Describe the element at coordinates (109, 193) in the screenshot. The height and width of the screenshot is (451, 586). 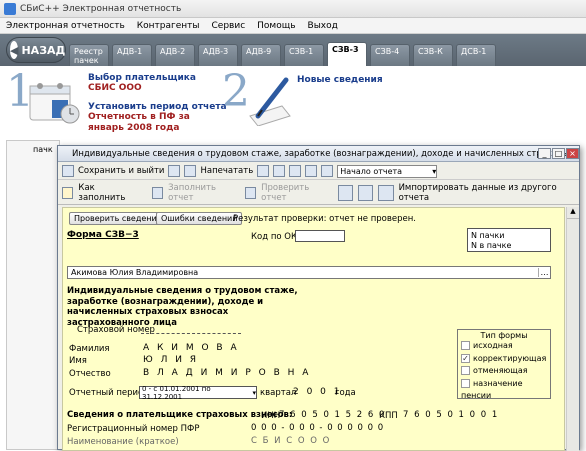
I see `how-to-fill-button: Как заполнить` at that location.